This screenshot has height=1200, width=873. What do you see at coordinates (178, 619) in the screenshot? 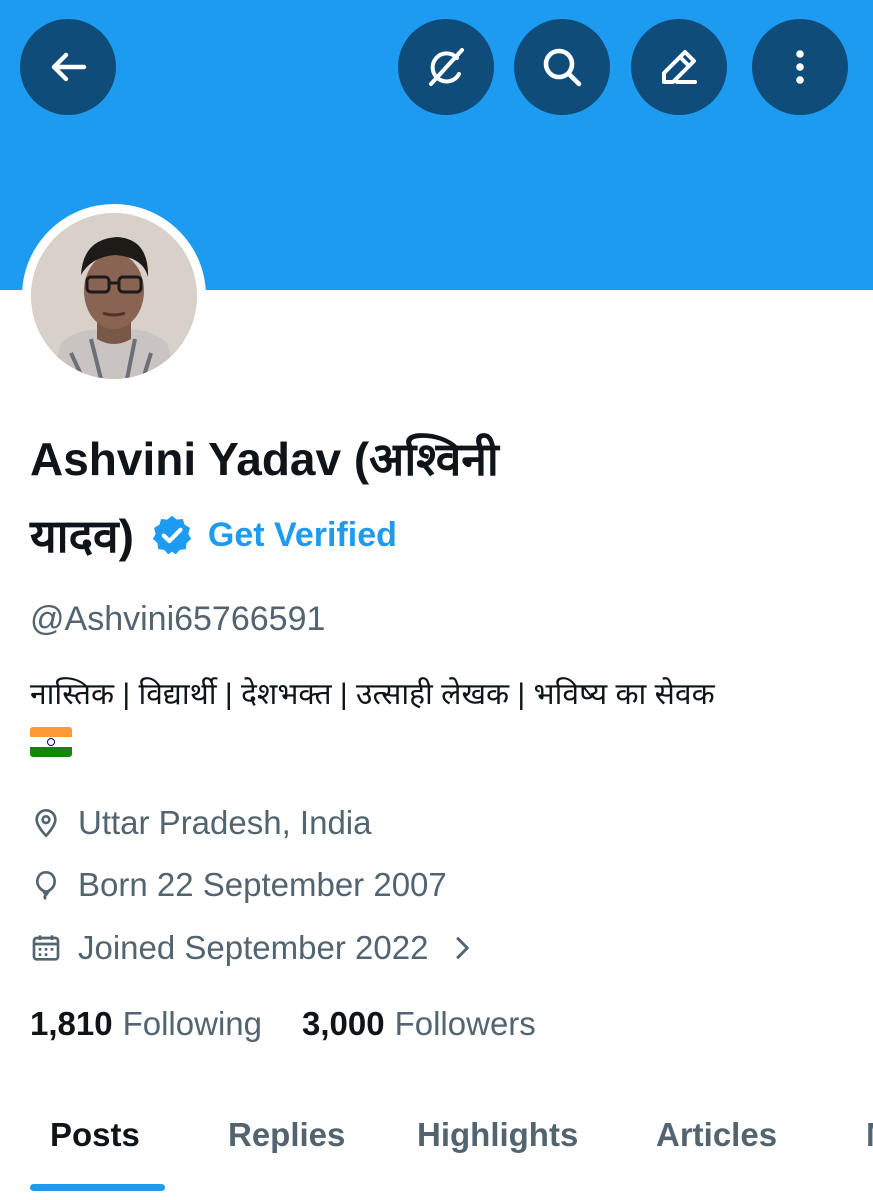
I see `profile-handle: @Ashvini65766591` at bounding box center [178, 619].